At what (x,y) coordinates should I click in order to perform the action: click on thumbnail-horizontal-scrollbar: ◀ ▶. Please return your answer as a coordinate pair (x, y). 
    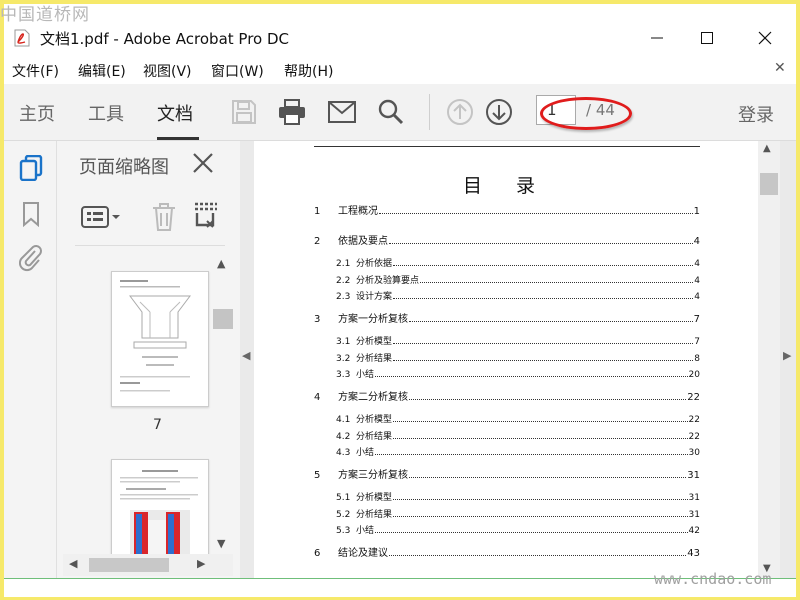
    Looking at the image, I should click on (148, 565).